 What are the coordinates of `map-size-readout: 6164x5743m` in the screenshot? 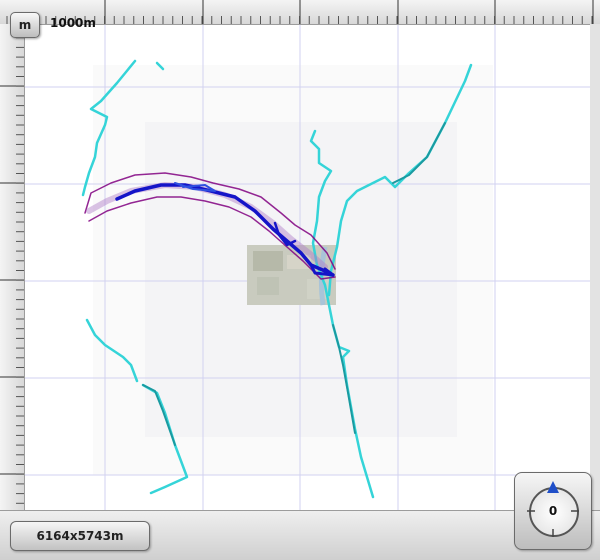 It's located at (80, 536).